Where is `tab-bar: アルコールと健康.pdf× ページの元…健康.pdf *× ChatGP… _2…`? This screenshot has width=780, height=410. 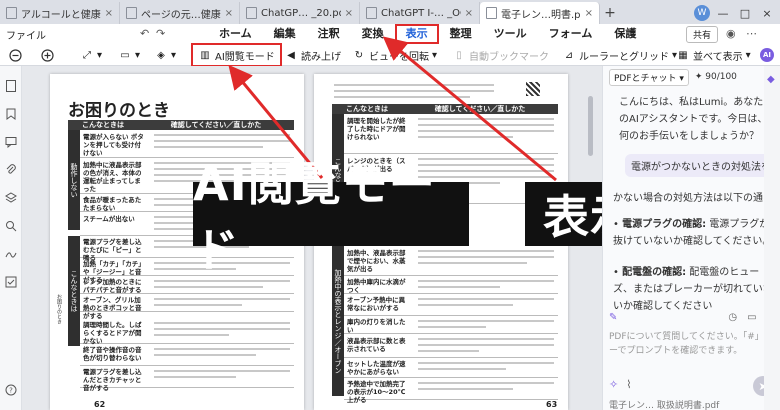 tab-bar: アルコールと健康.pdf× ページの元…健康.pdf *× ChatGP… _2… is located at coordinates (390, 12).